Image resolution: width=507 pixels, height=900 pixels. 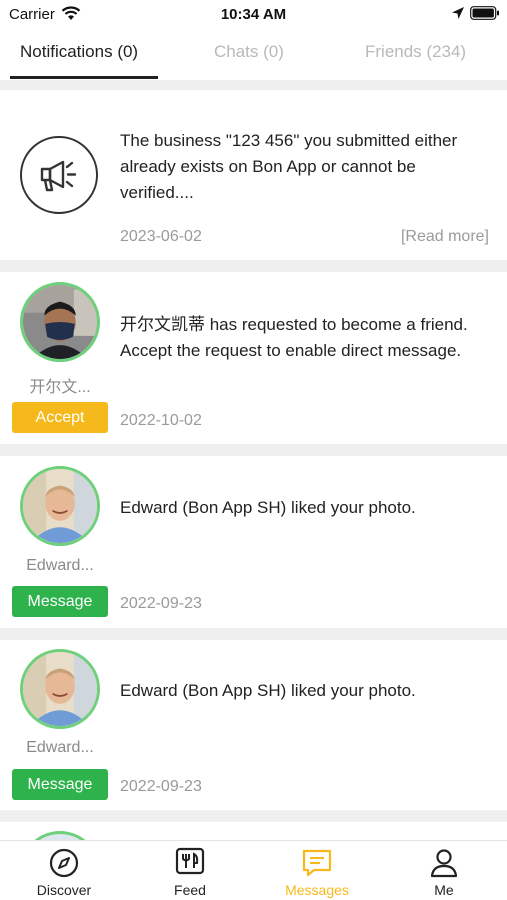 What do you see at coordinates (79, 52) in the screenshot?
I see `tab-notifications: Notifications (0)` at bounding box center [79, 52].